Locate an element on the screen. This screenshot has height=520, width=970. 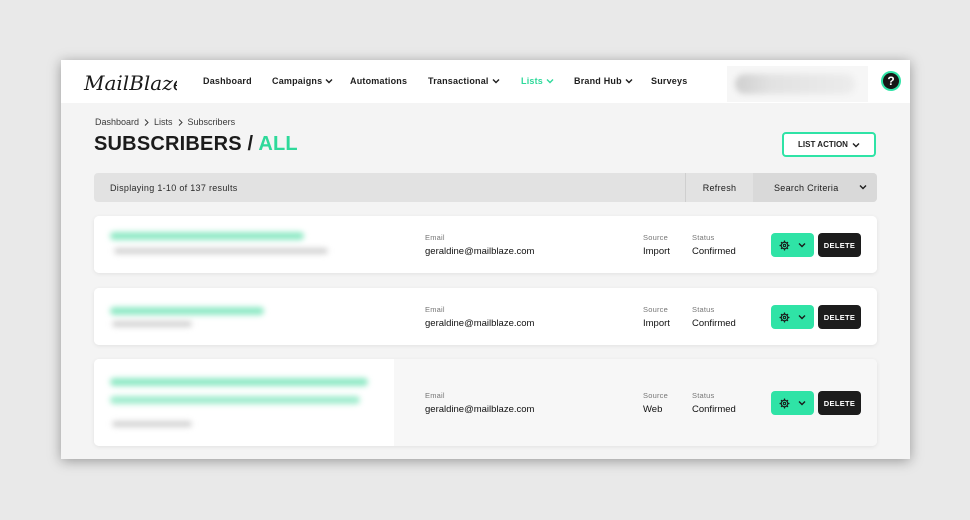
breadcrumb: Dashboard Lists Subscribers is located at coordinates (165, 122).